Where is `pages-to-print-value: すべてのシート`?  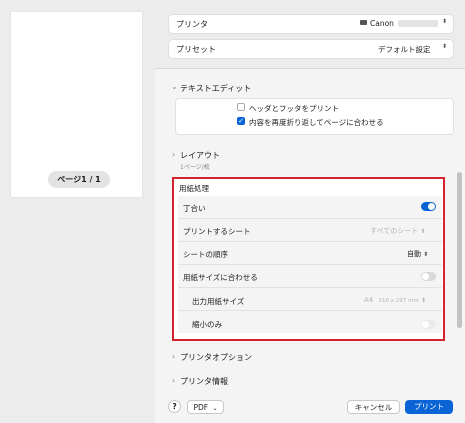
pages-to-print-value: すべてのシート is located at coordinates (394, 231).